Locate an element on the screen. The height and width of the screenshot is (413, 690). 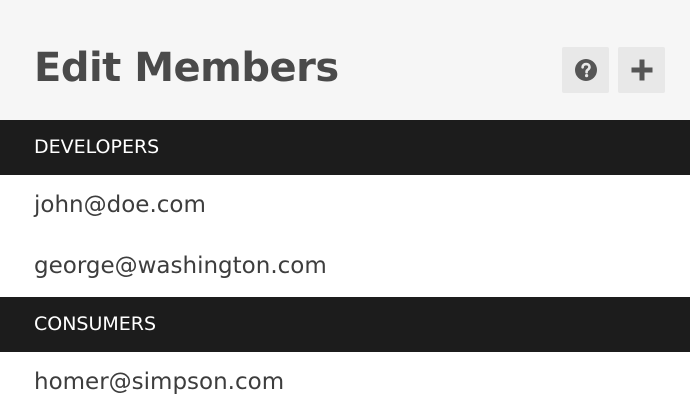
add-member-button is located at coordinates (641, 70).